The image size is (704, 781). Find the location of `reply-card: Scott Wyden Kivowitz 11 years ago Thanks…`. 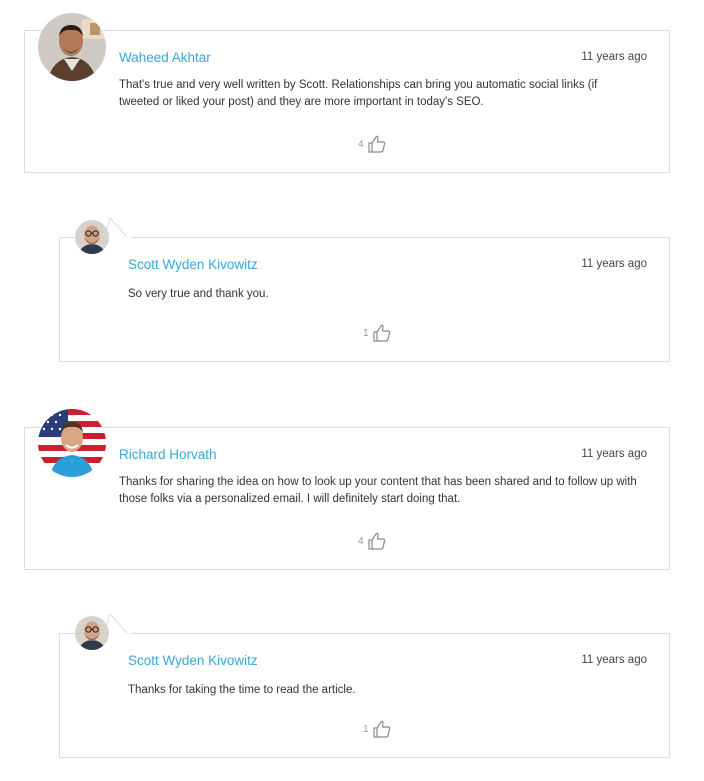

reply-card: Scott Wyden Kivowitz 11 years ago Thanks… is located at coordinates (364, 695).